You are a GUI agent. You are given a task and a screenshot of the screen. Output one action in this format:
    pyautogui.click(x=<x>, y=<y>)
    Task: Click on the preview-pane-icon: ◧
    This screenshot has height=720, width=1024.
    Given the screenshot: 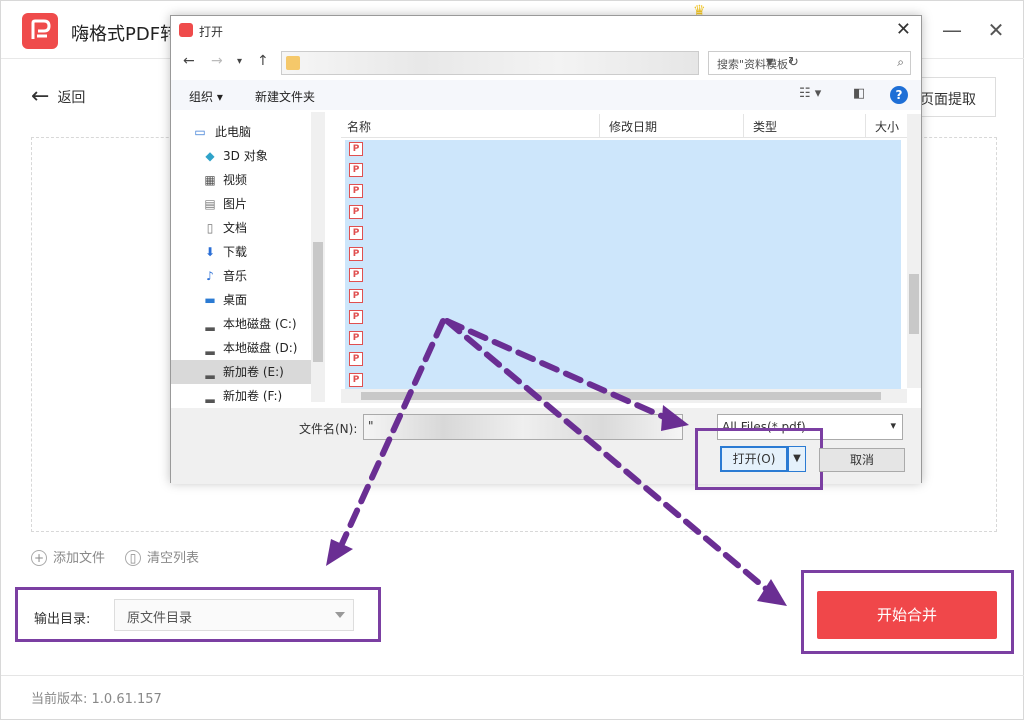 What is the action you would take?
    pyautogui.click(x=859, y=93)
    